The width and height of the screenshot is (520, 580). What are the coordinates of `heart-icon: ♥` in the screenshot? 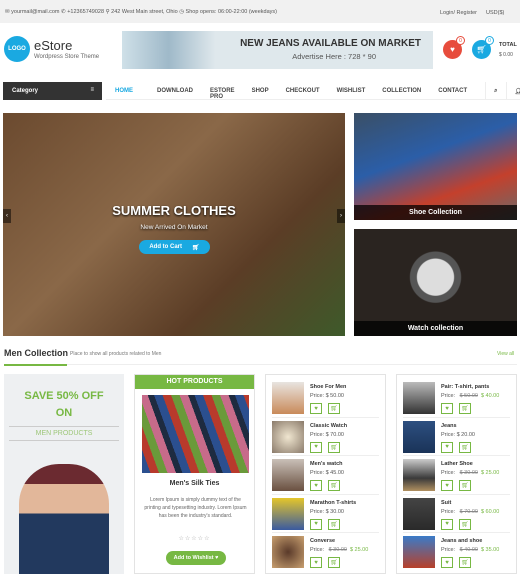 It's located at (452, 49).